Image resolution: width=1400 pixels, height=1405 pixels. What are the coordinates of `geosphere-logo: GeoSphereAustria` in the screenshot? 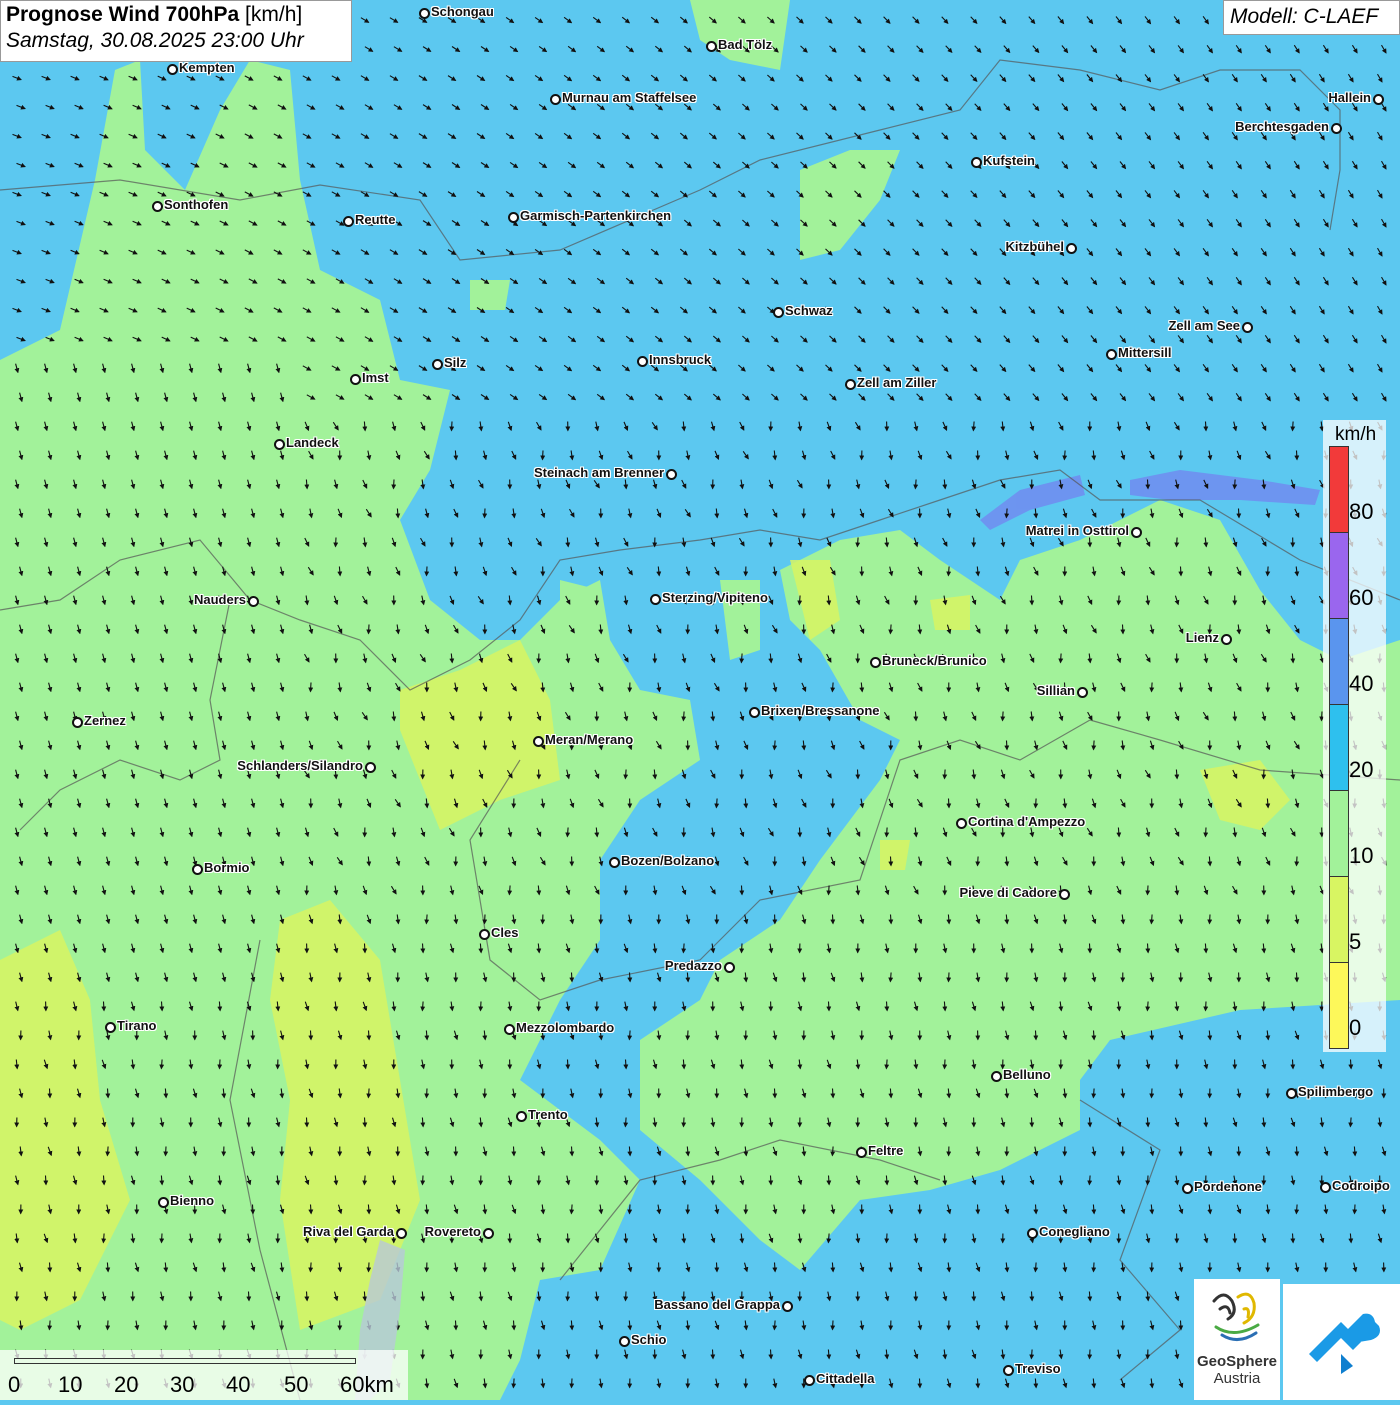 It's located at (1237, 1339).